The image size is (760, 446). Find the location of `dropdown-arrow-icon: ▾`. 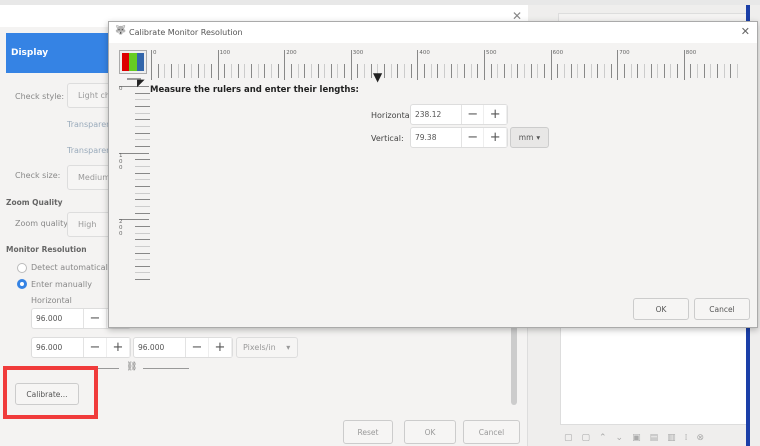

dropdown-arrow-icon: ▾ is located at coordinates (538, 137).